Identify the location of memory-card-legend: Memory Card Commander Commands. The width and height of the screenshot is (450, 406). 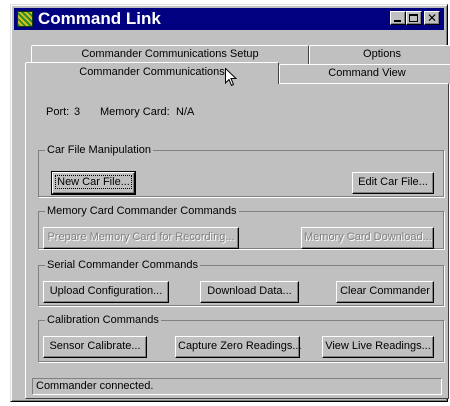
(142, 211).